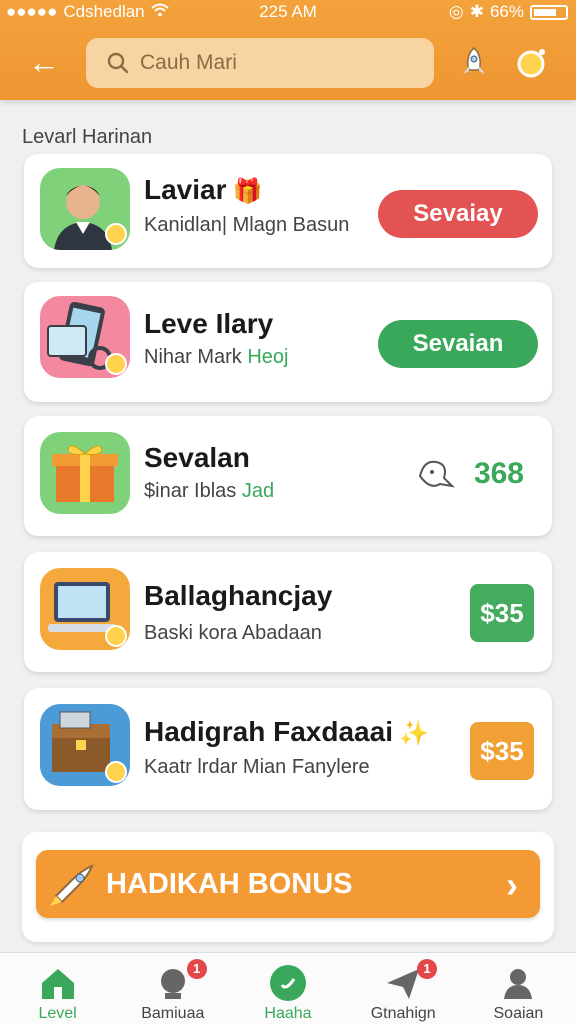 Image resolution: width=576 pixels, height=1024 pixels. I want to click on action-button: Sevaian, so click(458, 344).